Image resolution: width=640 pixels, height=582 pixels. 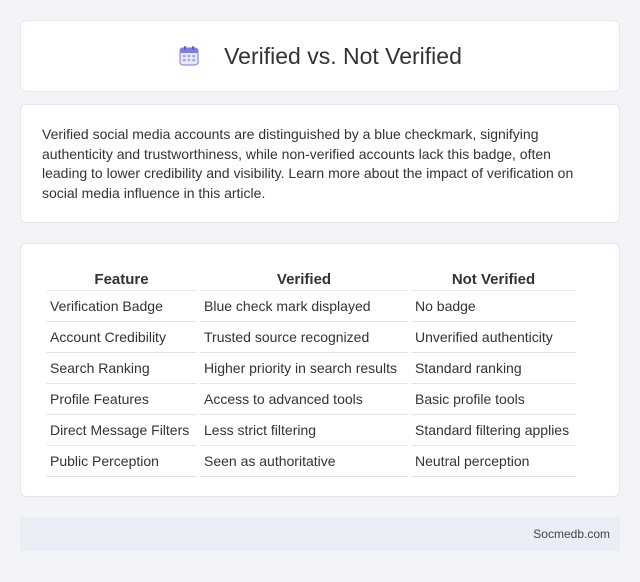 What do you see at coordinates (493, 430) in the screenshot?
I see `table-cell: Standard filtering applies` at bounding box center [493, 430].